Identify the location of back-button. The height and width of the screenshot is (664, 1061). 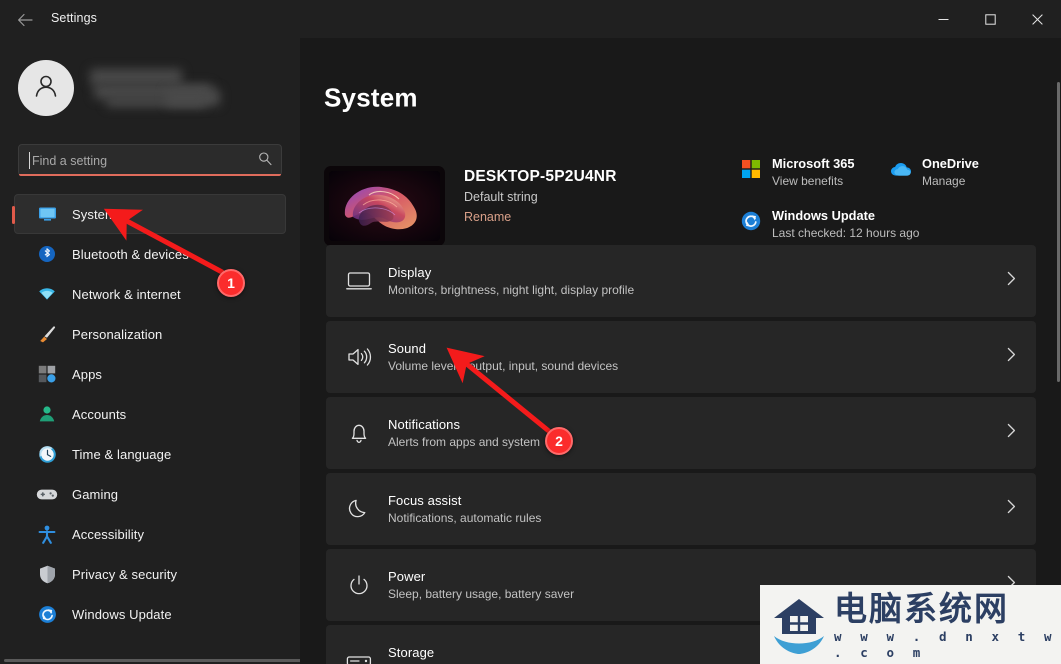
(25, 20).